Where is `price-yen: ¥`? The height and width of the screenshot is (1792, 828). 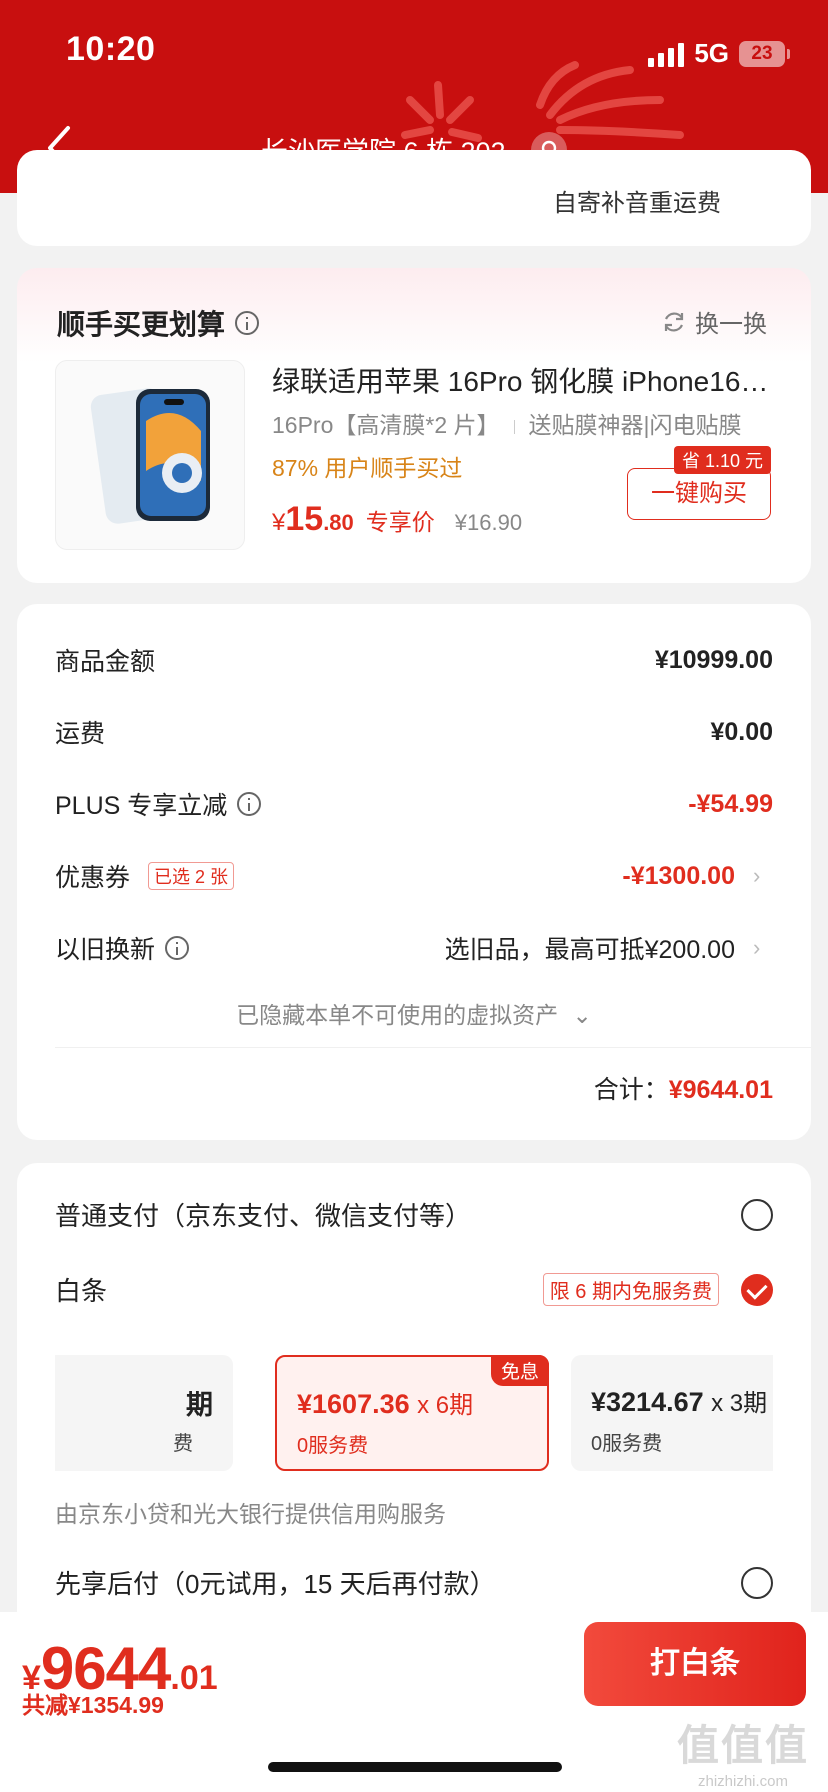 price-yen: ¥ is located at coordinates (279, 522).